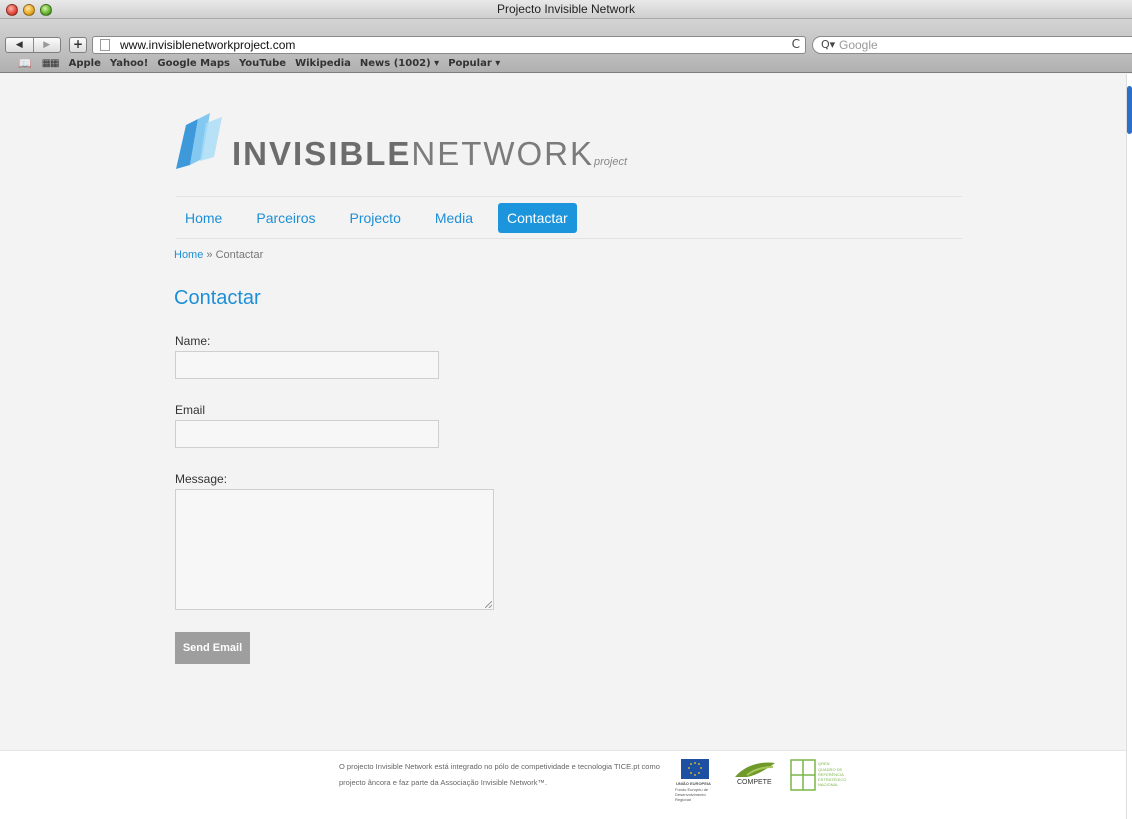  Describe the element at coordinates (754, 782) in the screenshot. I see `compete-label: COMPETE` at that location.